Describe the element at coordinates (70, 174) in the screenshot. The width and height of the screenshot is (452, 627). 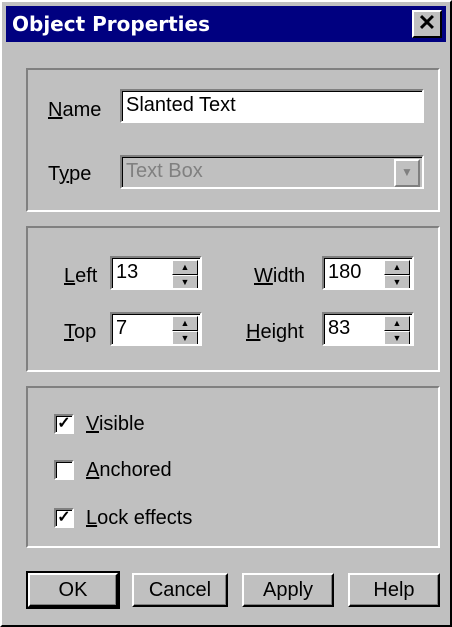
I see `type-label: Type` at that location.